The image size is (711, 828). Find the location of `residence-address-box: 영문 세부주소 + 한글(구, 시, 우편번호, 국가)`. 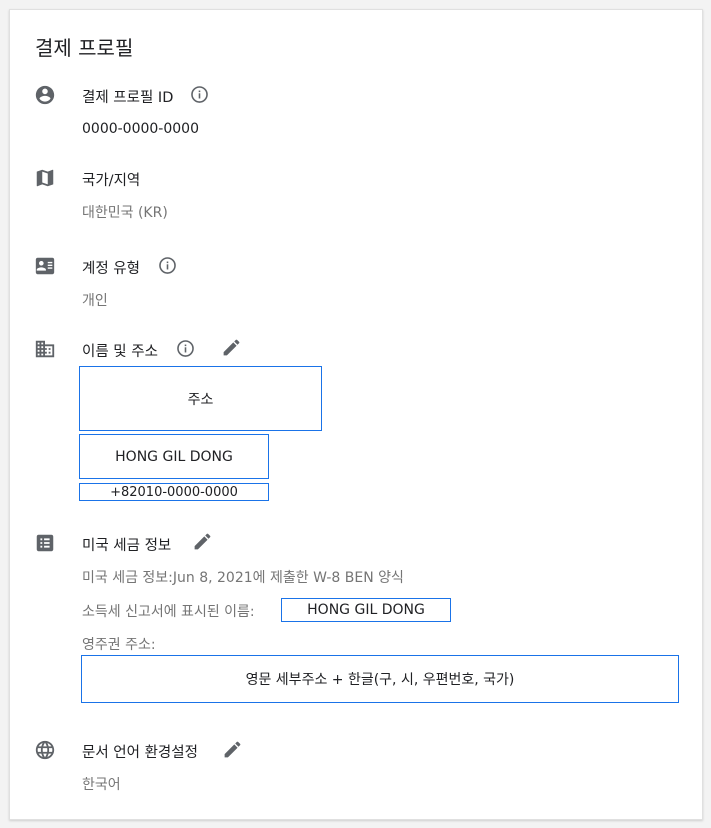

residence-address-box: 영문 세부주소 + 한글(구, 시, 우편번호, 국가) is located at coordinates (380, 679).